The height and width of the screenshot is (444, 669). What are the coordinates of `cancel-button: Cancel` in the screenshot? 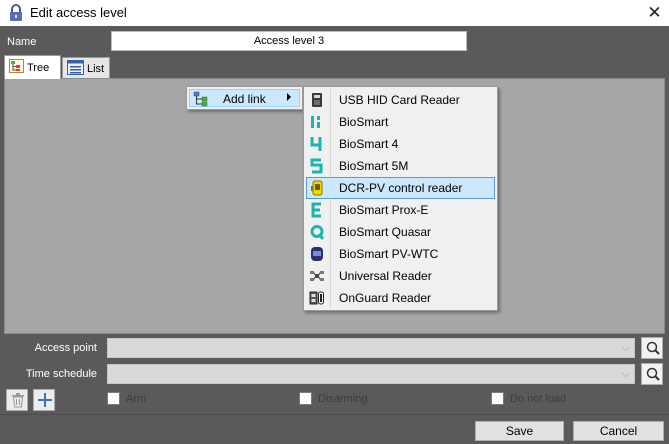 It's located at (618, 431).